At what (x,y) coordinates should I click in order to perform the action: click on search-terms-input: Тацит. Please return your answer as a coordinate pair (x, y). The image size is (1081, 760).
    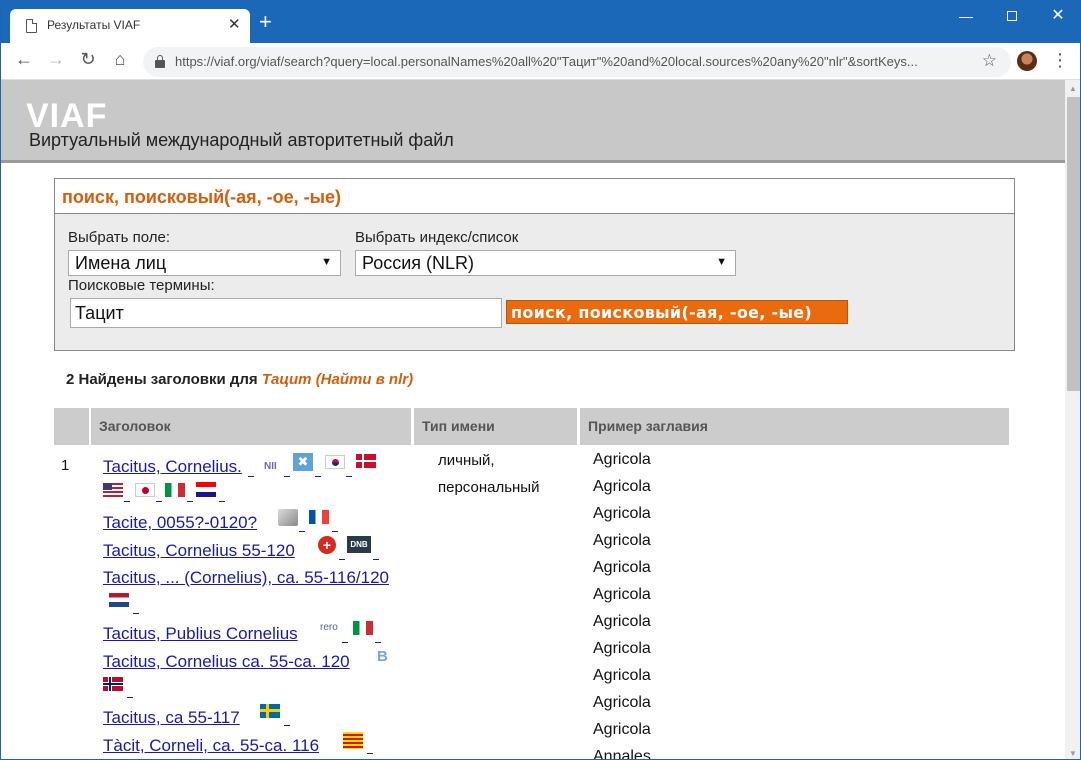
    Looking at the image, I should click on (286, 313).